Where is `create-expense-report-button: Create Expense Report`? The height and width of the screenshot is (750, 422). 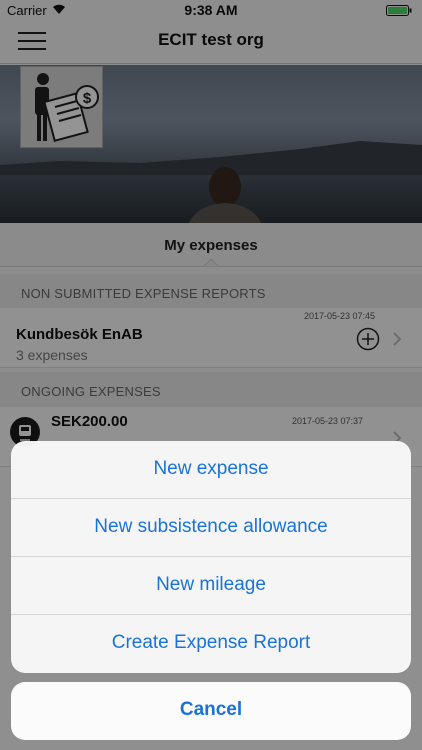
create-expense-report-button: Create Expense Report is located at coordinates (211, 644).